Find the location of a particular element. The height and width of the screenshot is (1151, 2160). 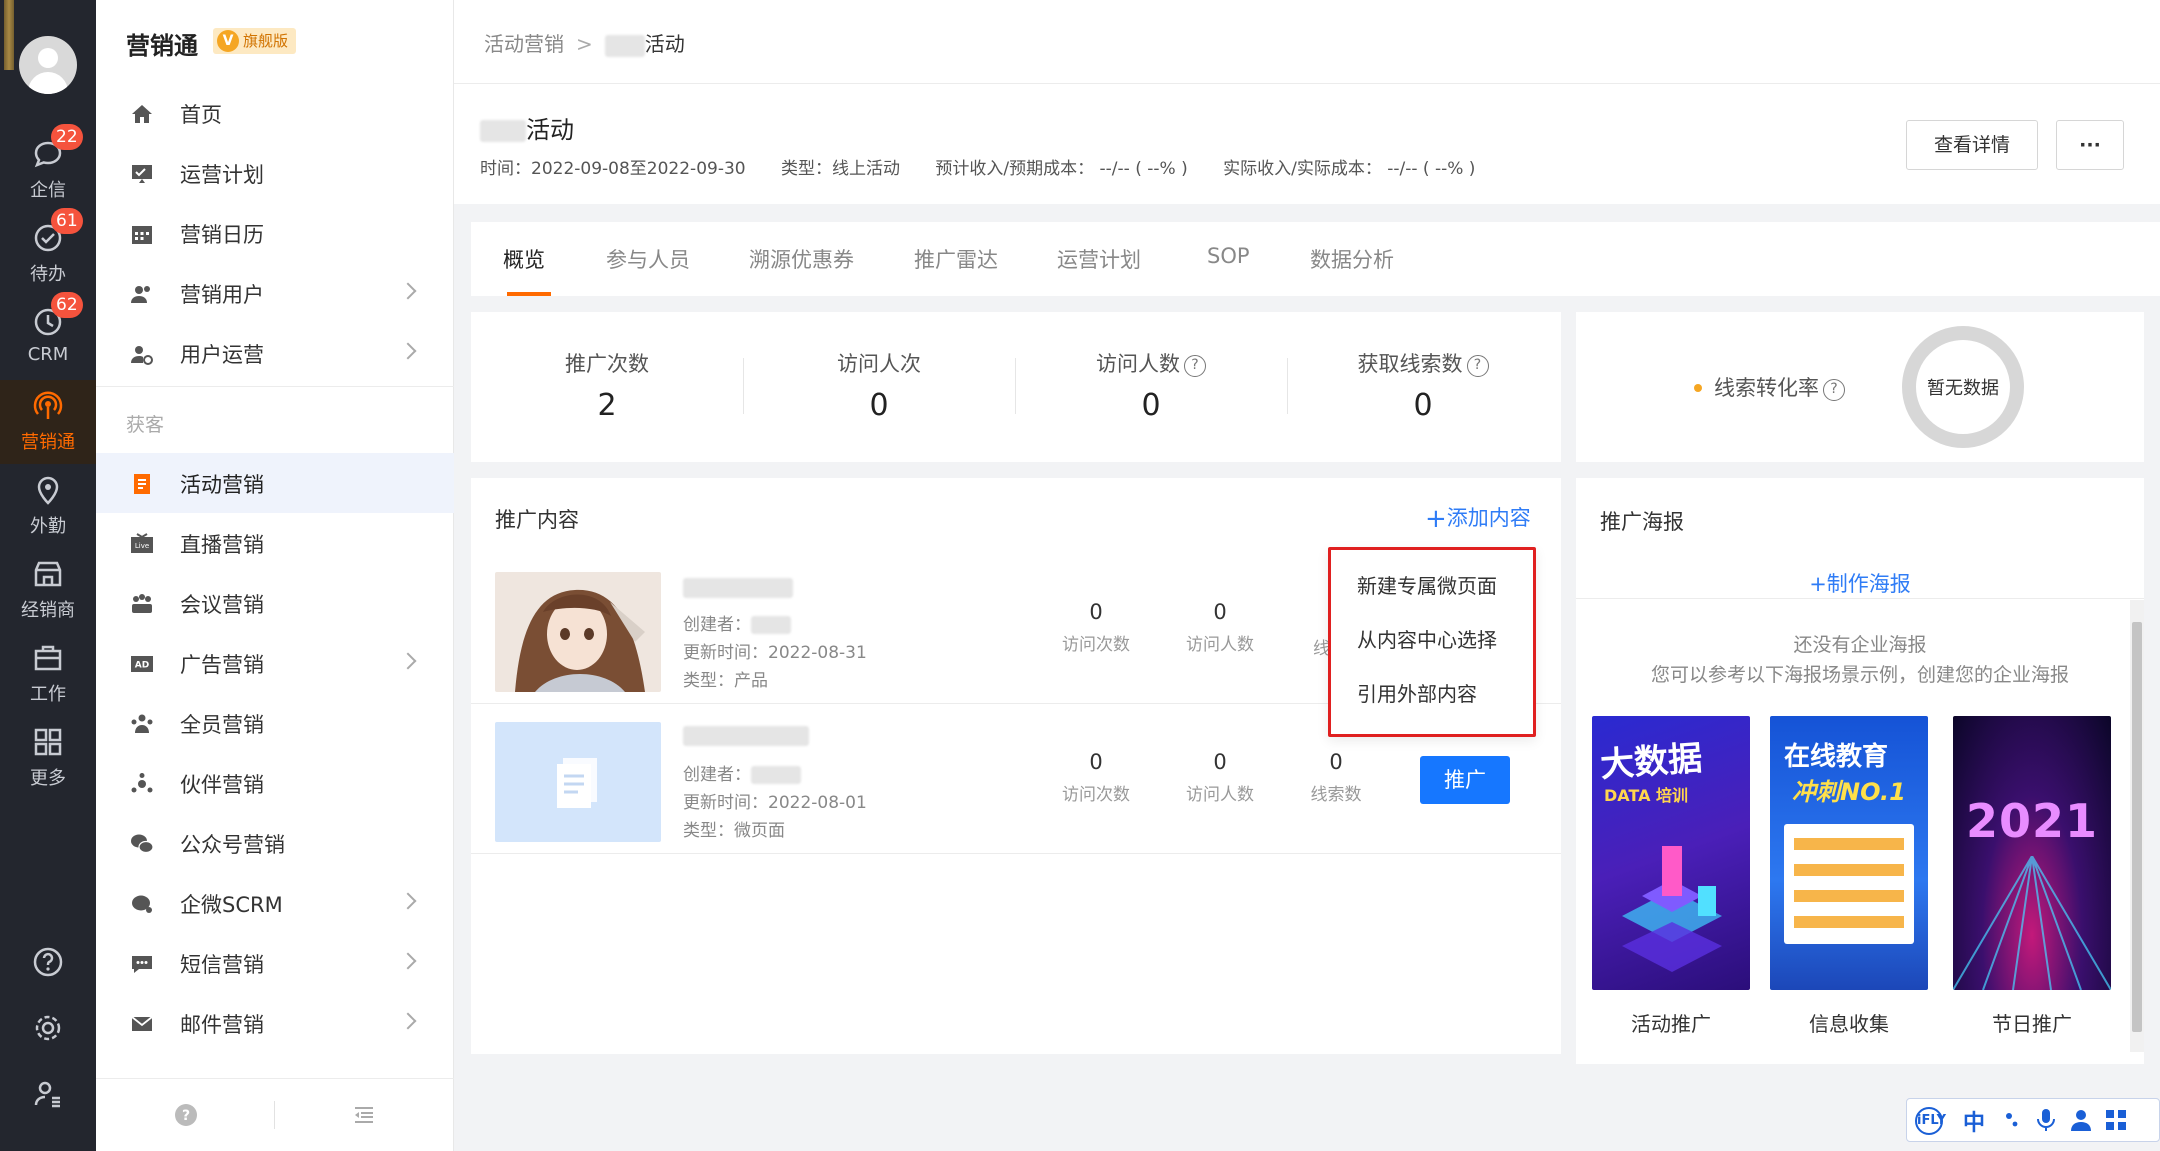

tab-sop: SOP is located at coordinates (1228, 256).